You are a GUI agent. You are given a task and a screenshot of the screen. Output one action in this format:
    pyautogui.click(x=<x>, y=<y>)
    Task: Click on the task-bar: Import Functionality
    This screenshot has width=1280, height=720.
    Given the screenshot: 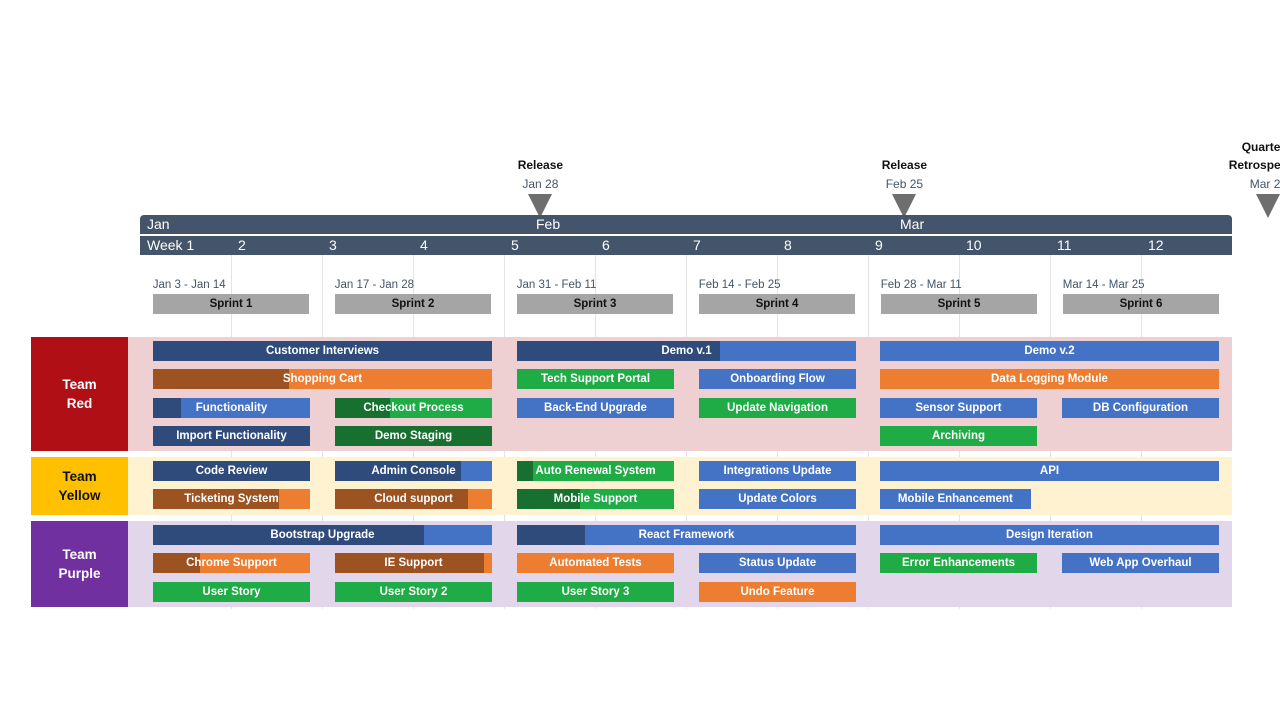 What is the action you would take?
    pyautogui.click(x=231, y=435)
    